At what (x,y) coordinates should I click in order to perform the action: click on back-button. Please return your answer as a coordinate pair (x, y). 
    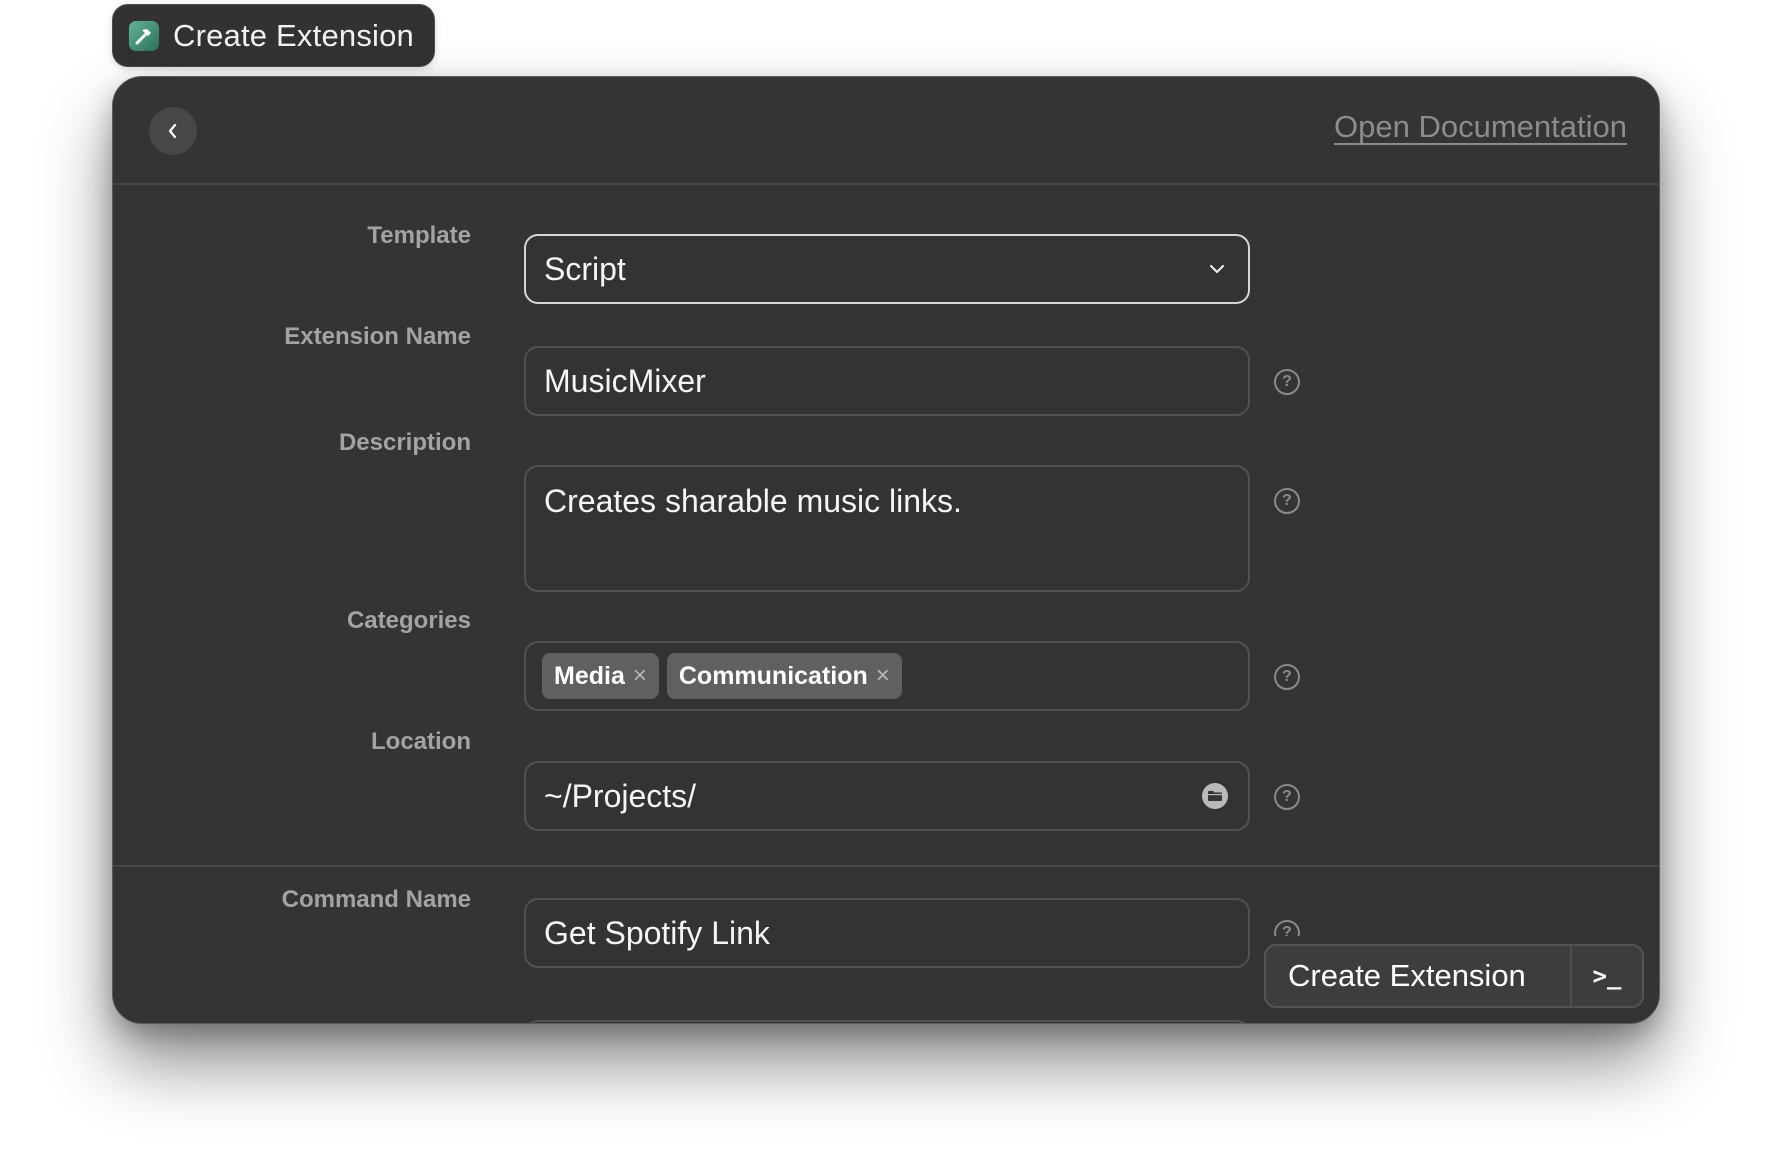
    Looking at the image, I should click on (173, 131).